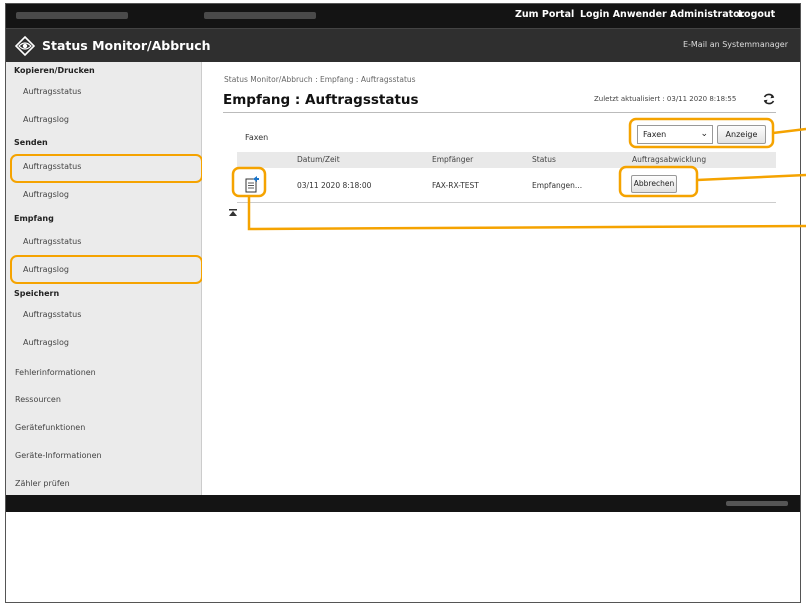 Image resolution: width=806 pixels, height=607 pixels. What do you see at coordinates (318, 159) in the screenshot?
I see `column-header-datetime: Datum/Zeit` at bounding box center [318, 159].